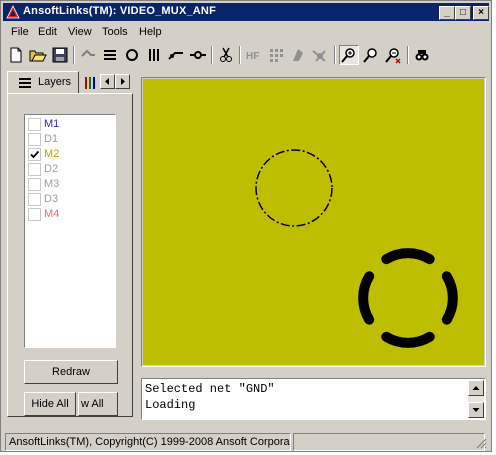 The height and width of the screenshot is (455, 496). I want to click on via-button, so click(198, 55).